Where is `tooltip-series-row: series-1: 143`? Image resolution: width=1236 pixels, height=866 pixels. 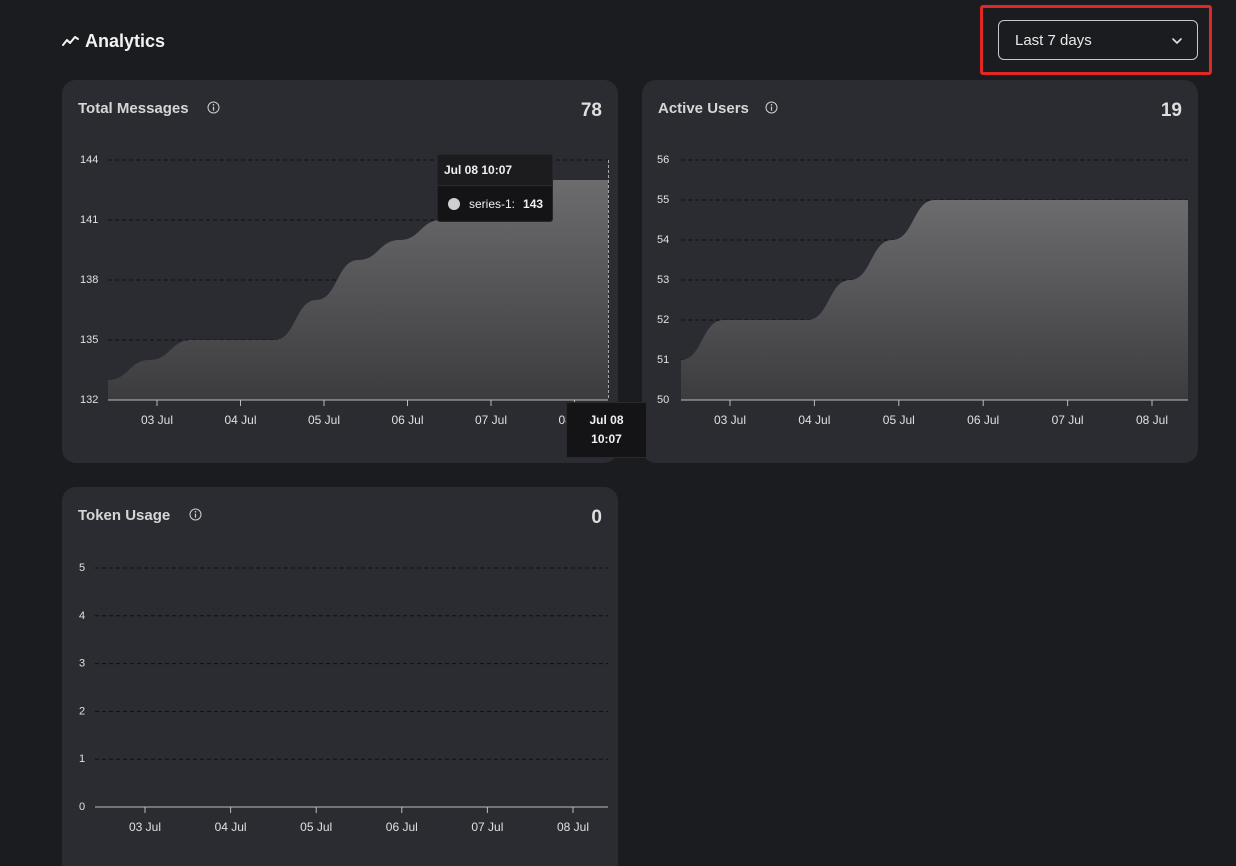
tooltip-series-row: series-1: 143 is located at coordinates (495, 204).